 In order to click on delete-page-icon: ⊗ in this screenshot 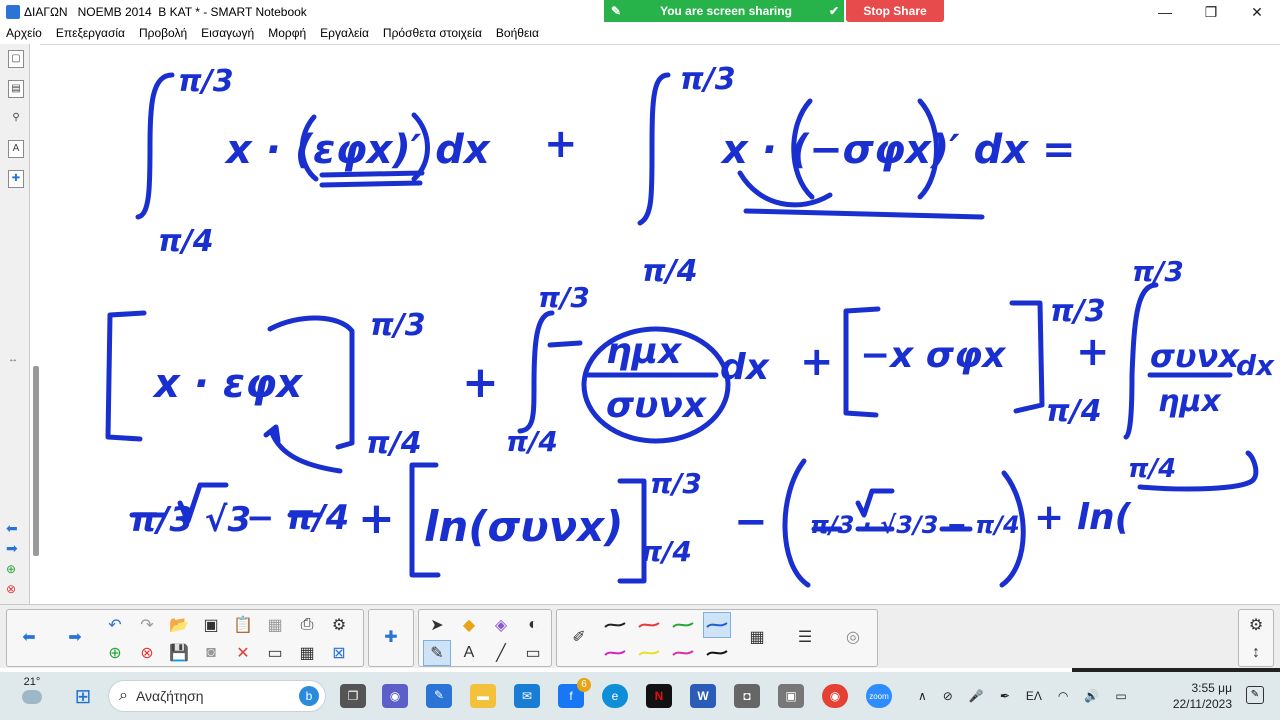, I will do `click(11, 589)`.